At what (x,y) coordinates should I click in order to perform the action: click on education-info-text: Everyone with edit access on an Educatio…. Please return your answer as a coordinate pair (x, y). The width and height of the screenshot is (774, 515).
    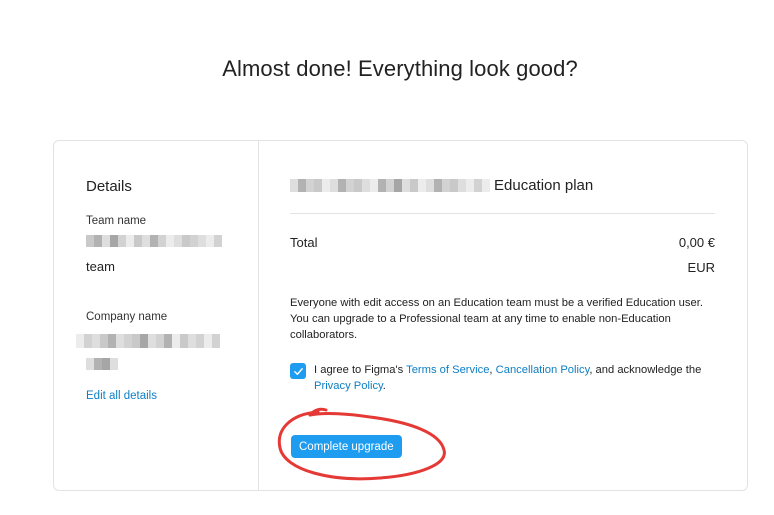
    Looking at the image, I should click on (496, 319).